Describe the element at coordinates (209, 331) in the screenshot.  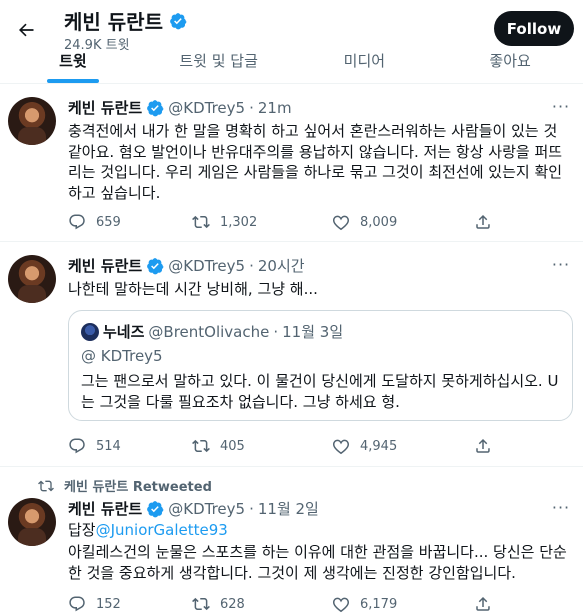
I see `quoted-author-handle: @BrentOlivache` at that location.